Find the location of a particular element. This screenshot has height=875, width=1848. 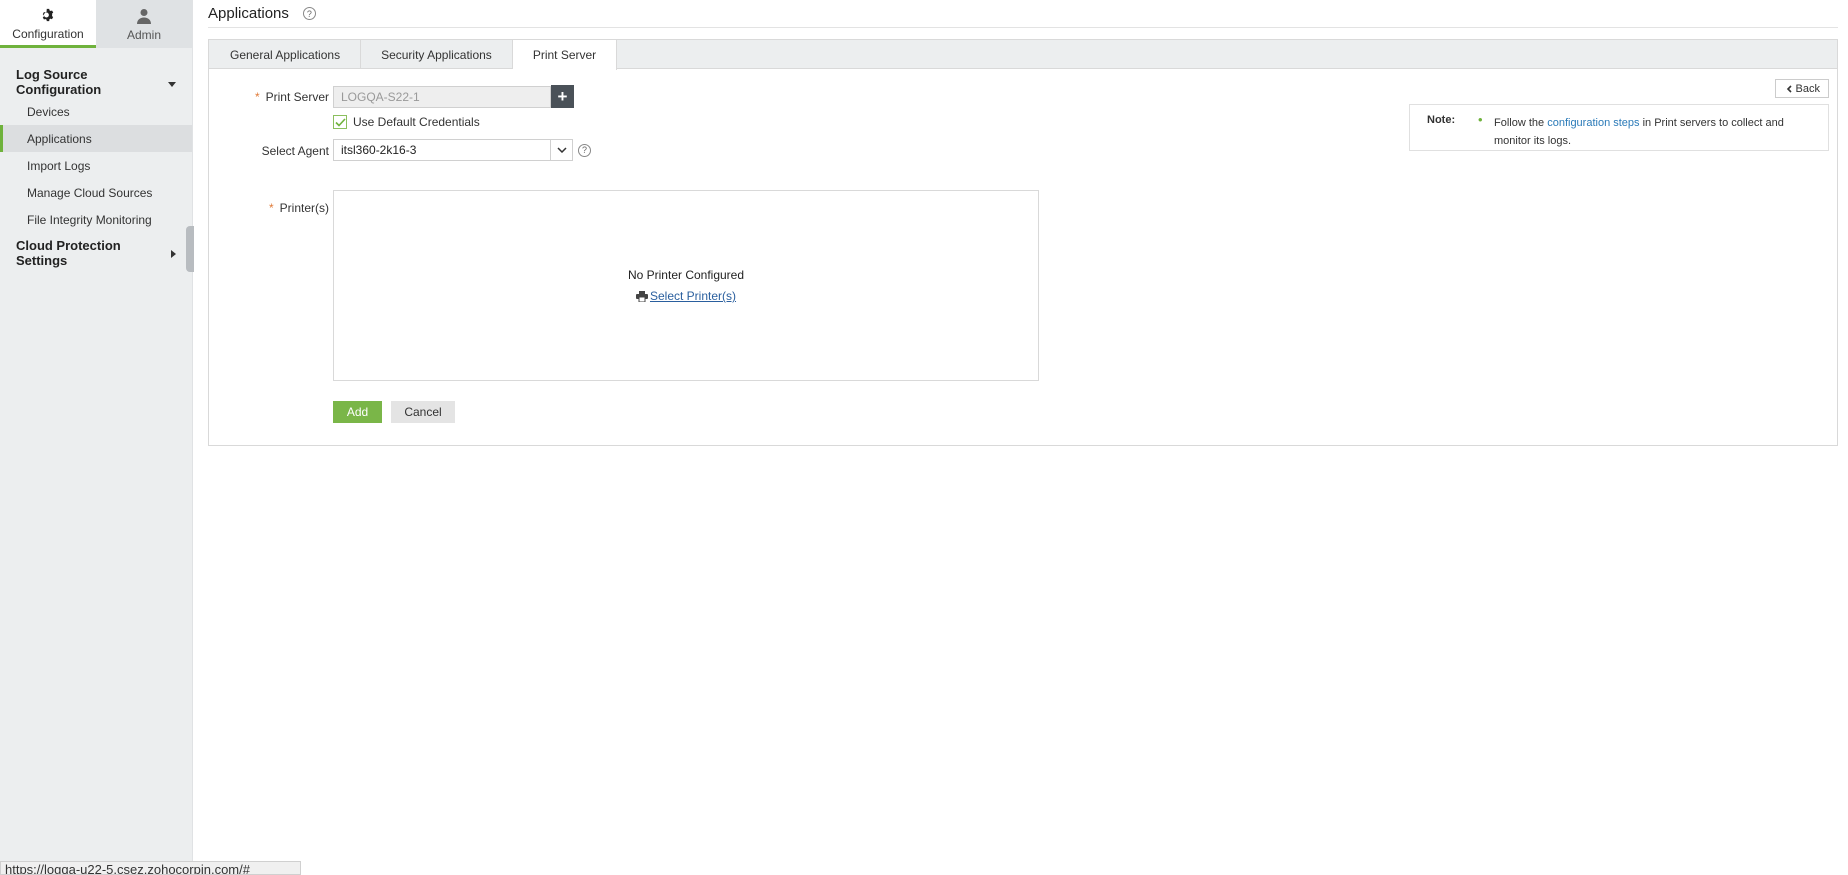

add-print-server-button: + is located at coordinates (562, 96).